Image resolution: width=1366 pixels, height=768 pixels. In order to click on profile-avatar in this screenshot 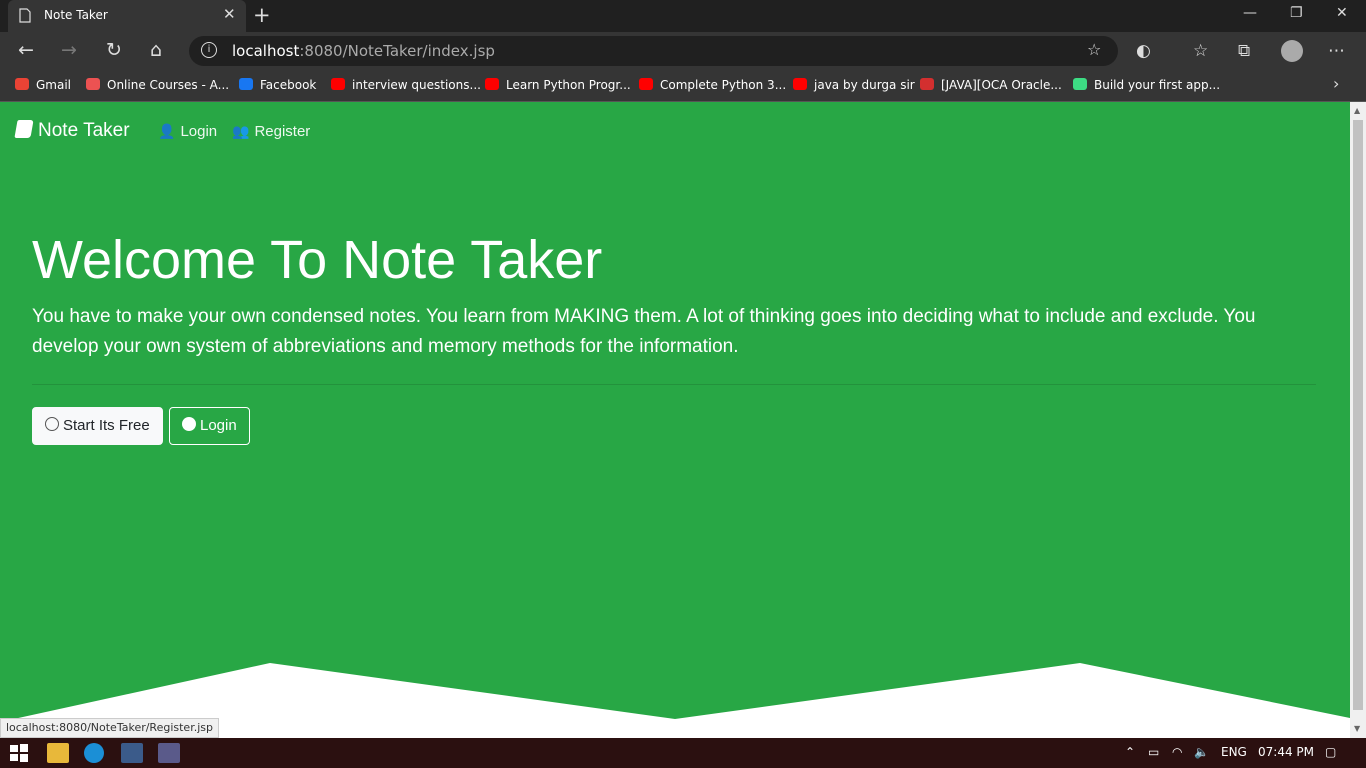, I will do `click(1292, 51)`.